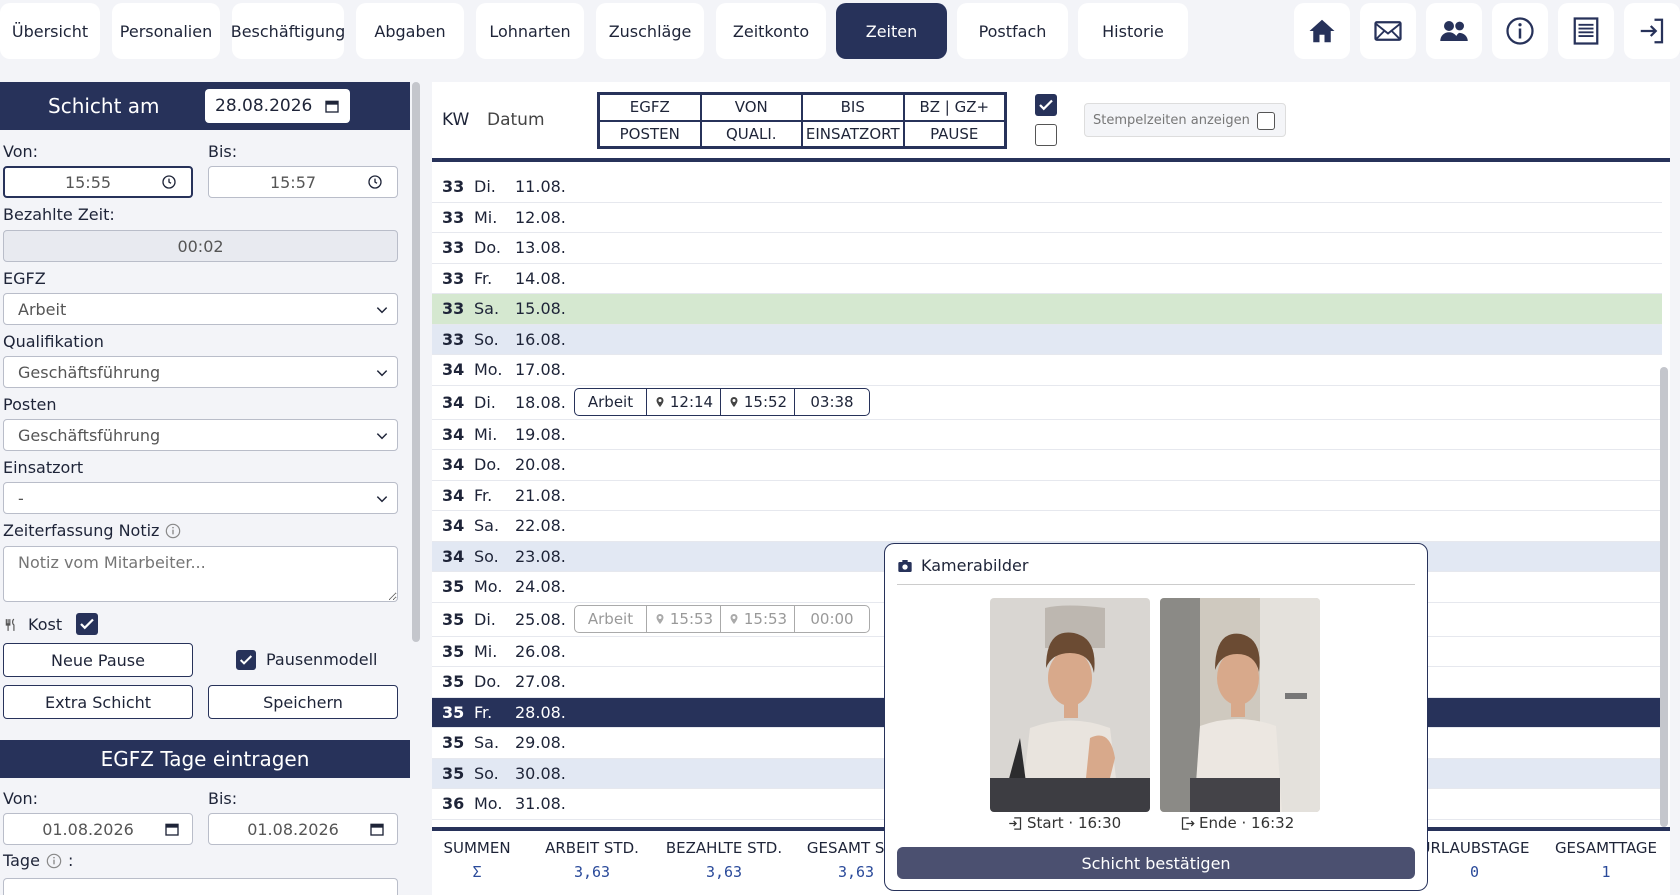 The image size is (1680, 895). Describe the element at coordinates (205, 759) in the screenshot. I see `egfz-tage-title: EGFZ Tage eintragen` at that location.